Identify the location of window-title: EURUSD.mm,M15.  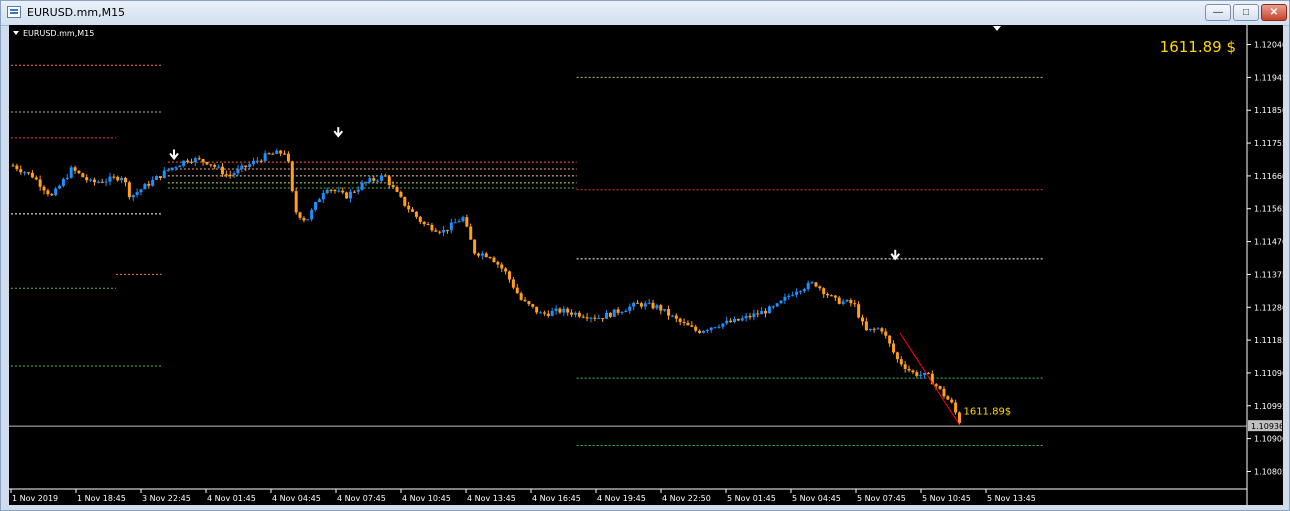
(76, 12).